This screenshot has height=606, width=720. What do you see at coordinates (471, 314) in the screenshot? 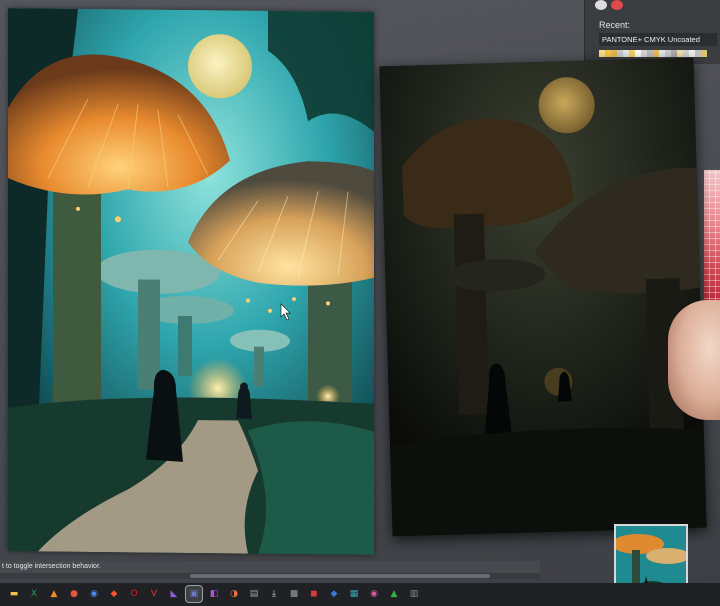
I see `proof-left-stem` at bounding box center [471, 314].